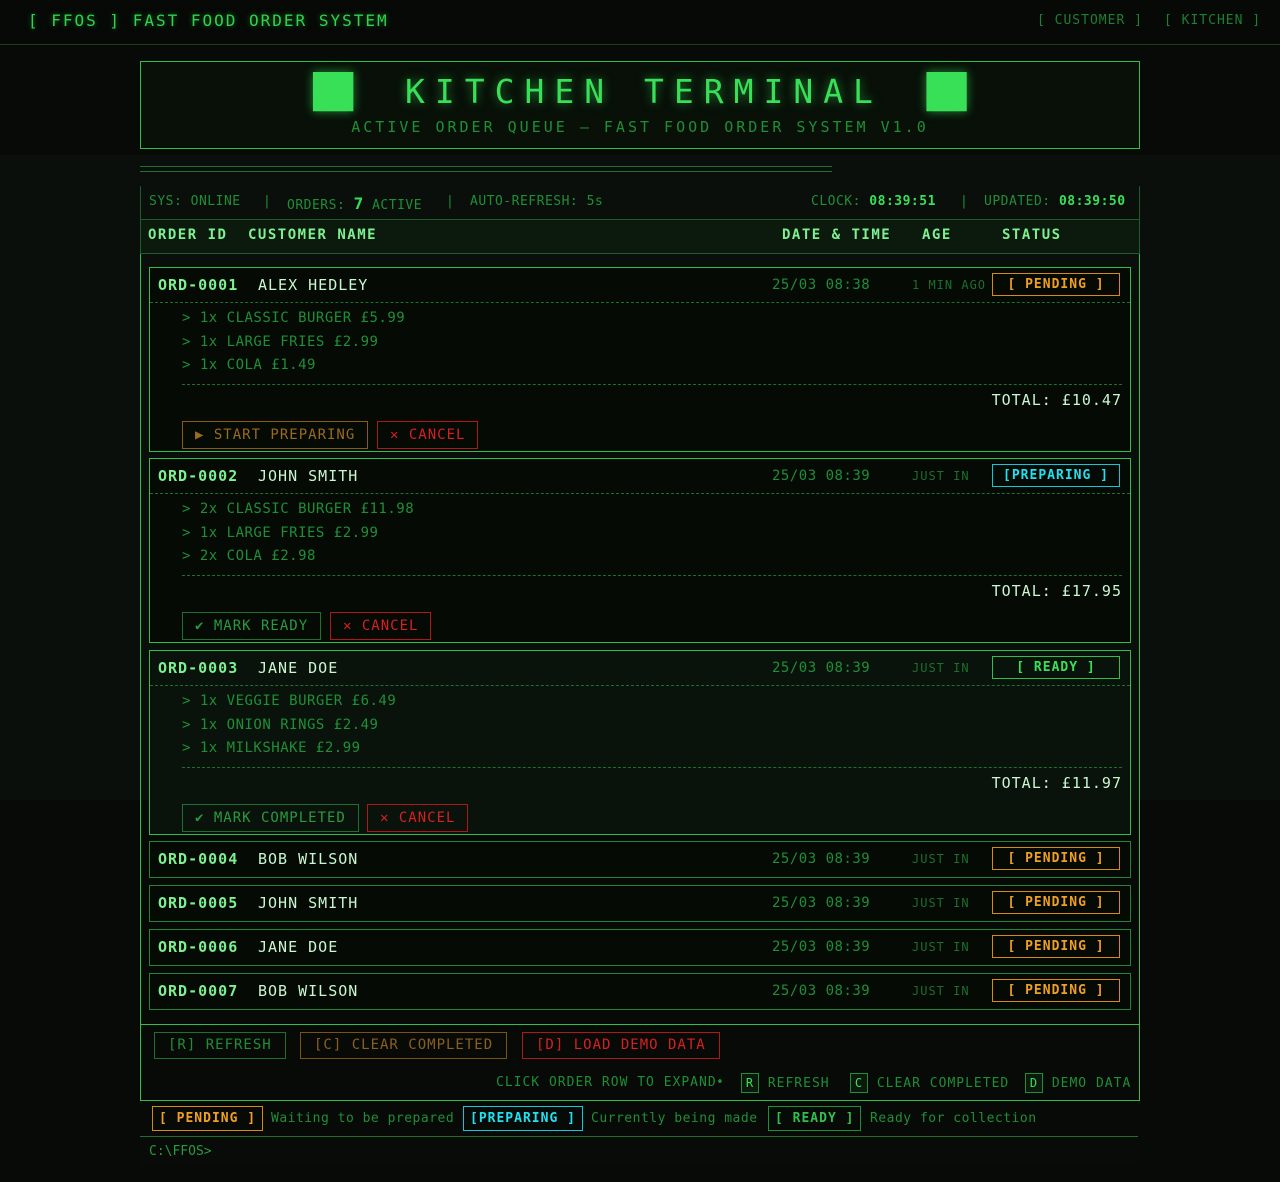 Image resolution: width=1280 pixels, height=1182 pixels. What do you see at coordinates (198, 947) in the screenshot?
I see `order-id: ORD-0006` at bounding box center [198, 947].